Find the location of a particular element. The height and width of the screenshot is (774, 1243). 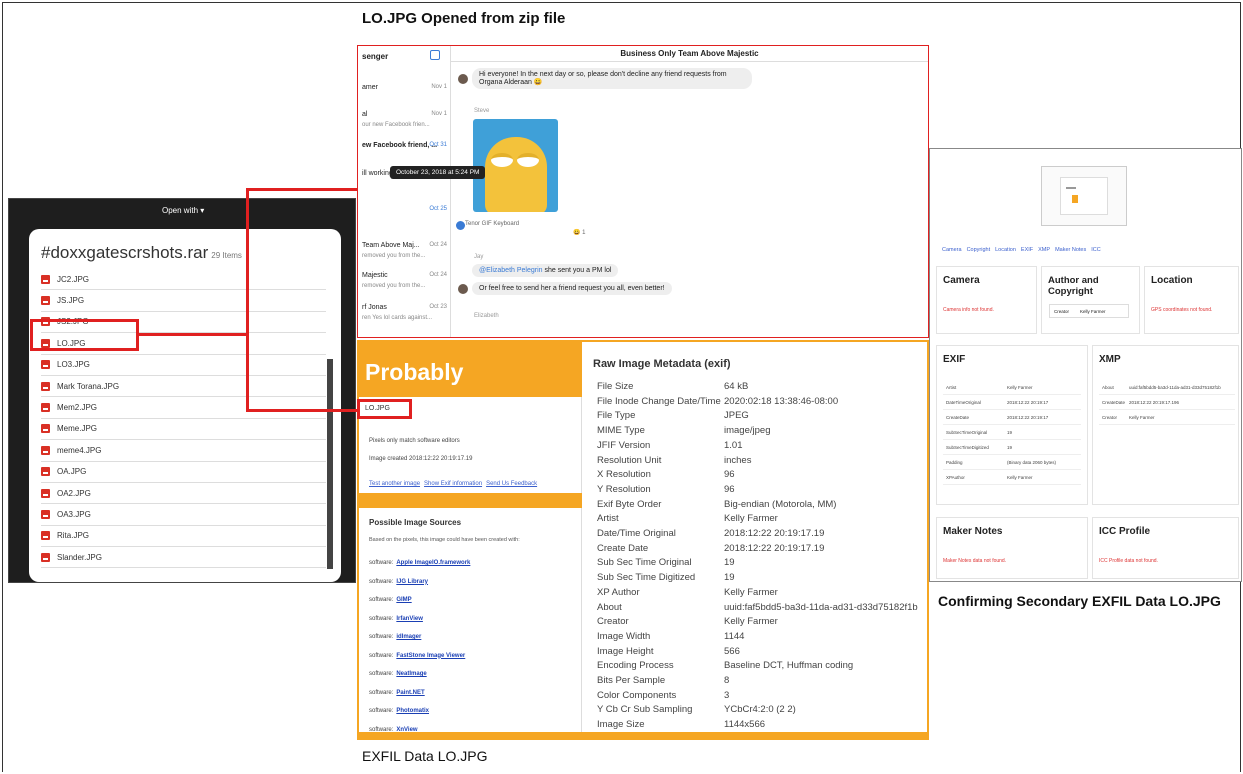

list-item: Mark Torana.JPG is located at coordinates (183, 387).